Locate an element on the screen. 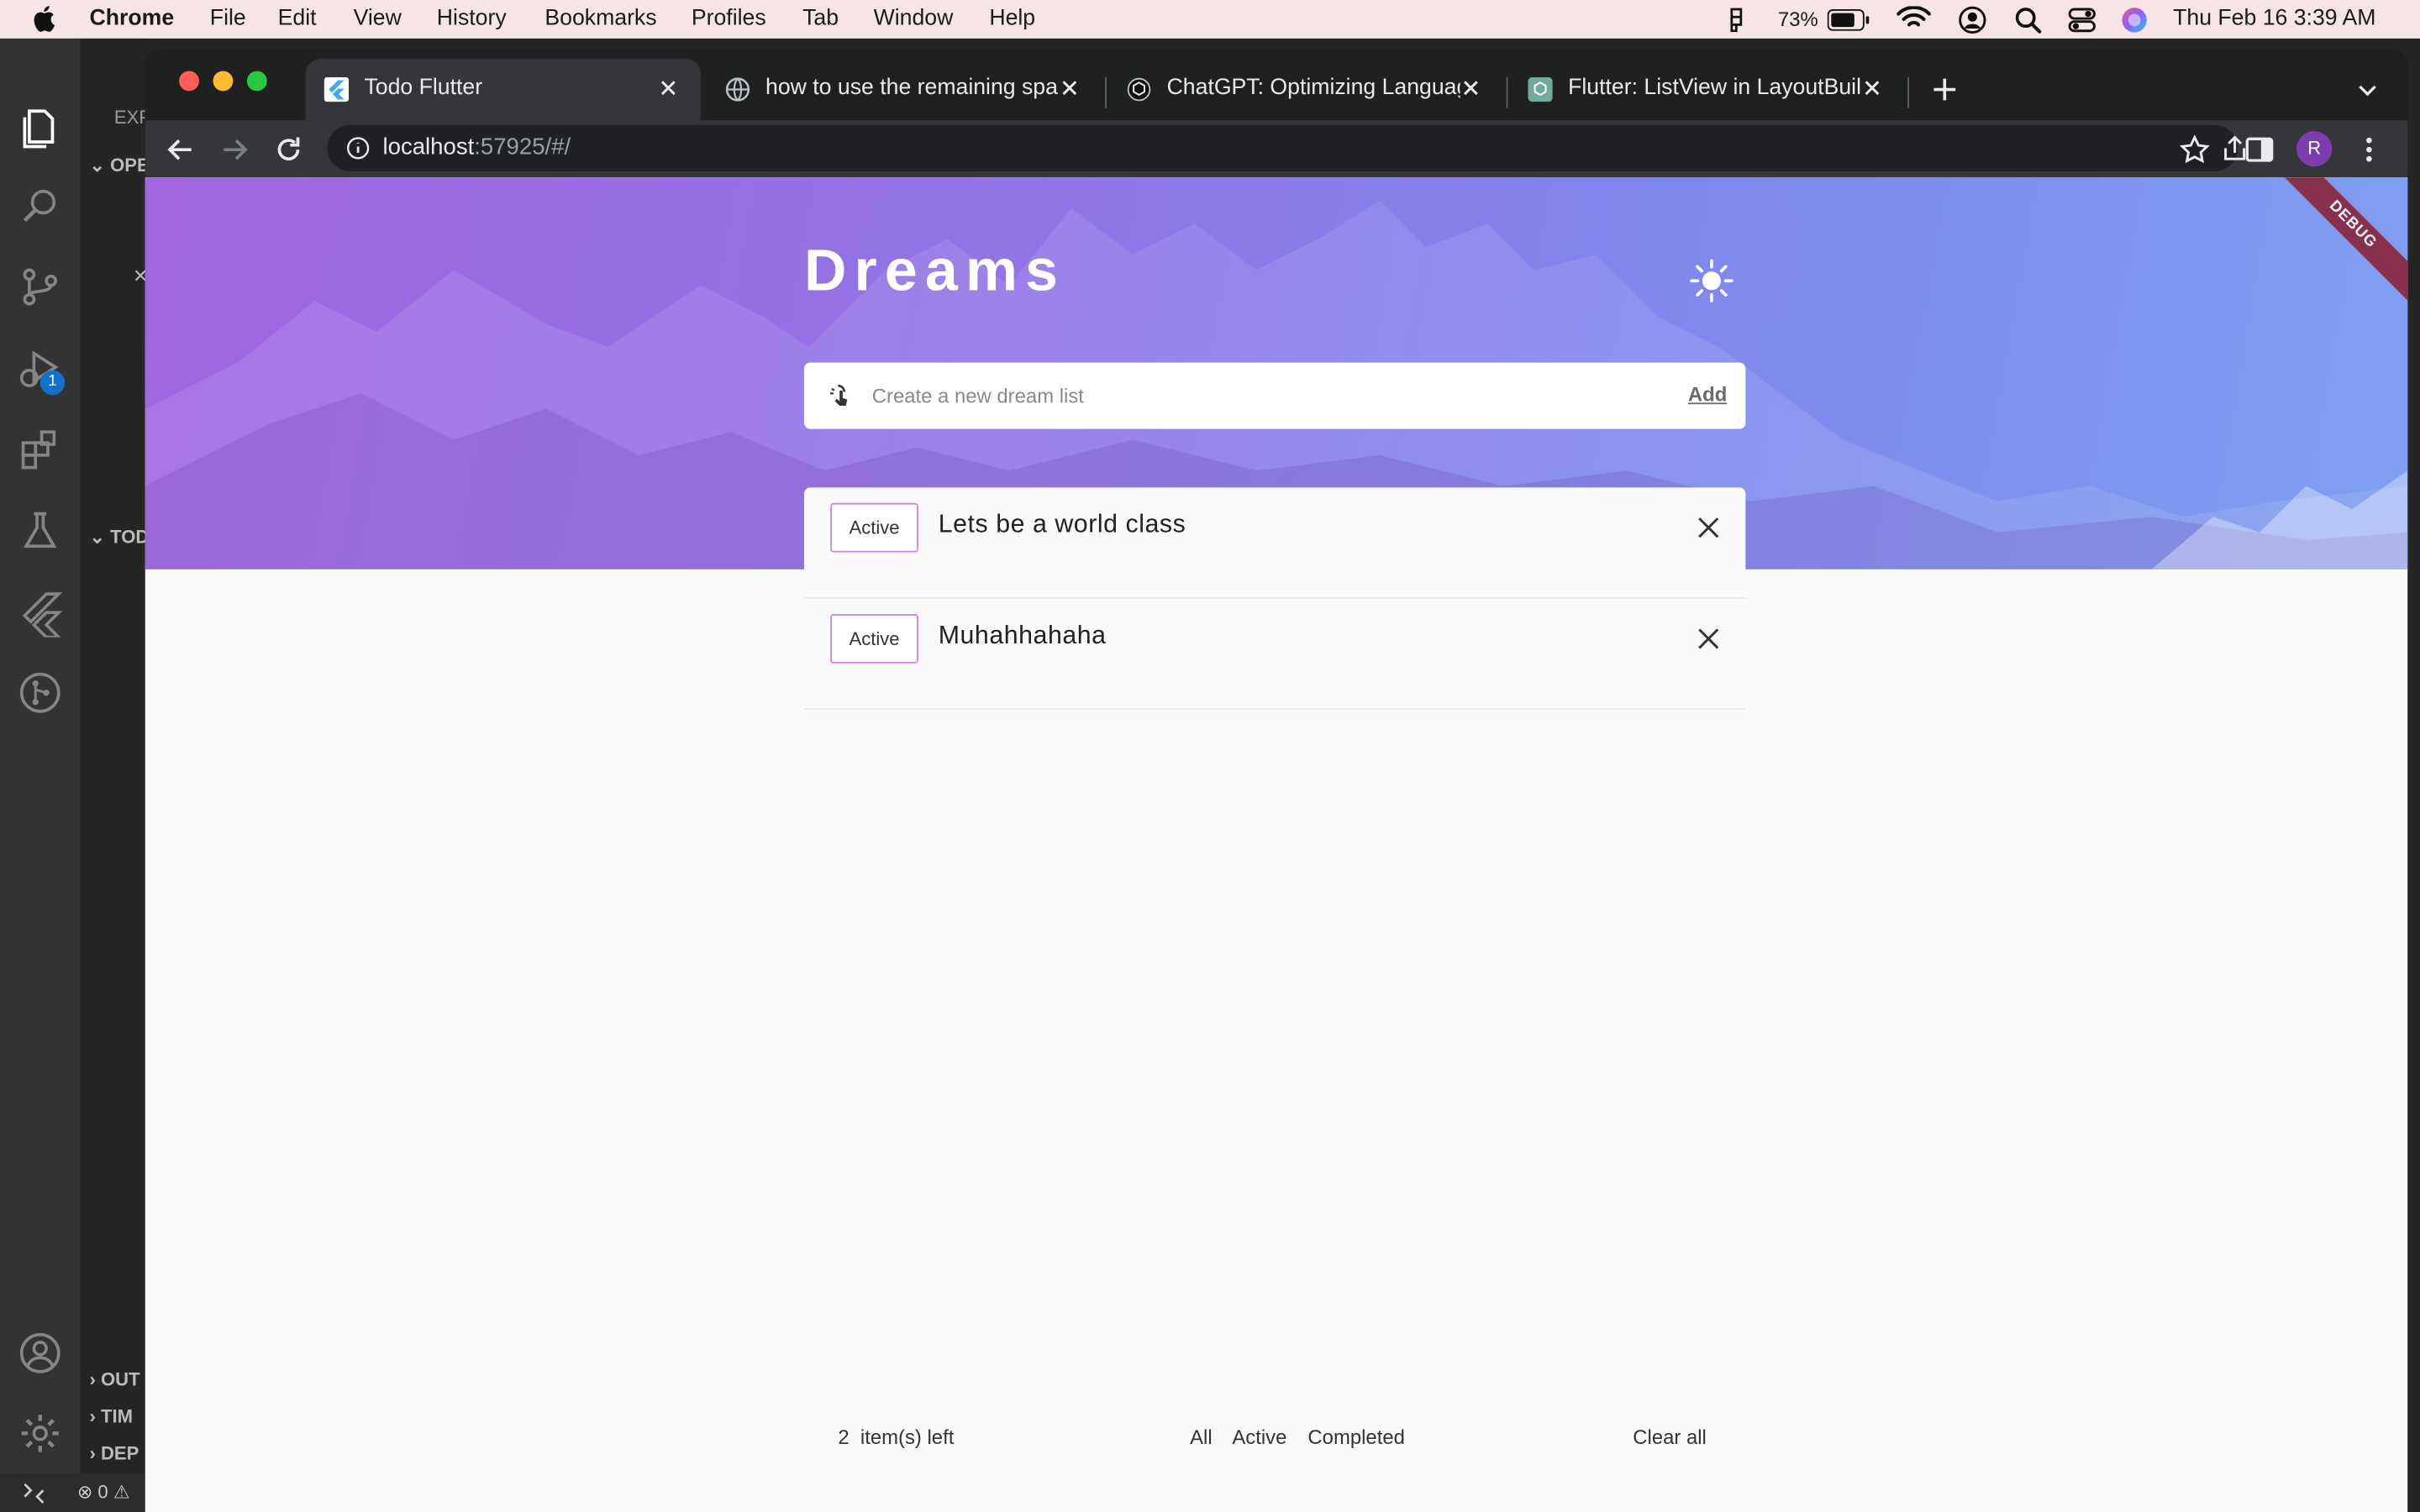  filter-completed: Completed is located at coordinates (1355, 1437).